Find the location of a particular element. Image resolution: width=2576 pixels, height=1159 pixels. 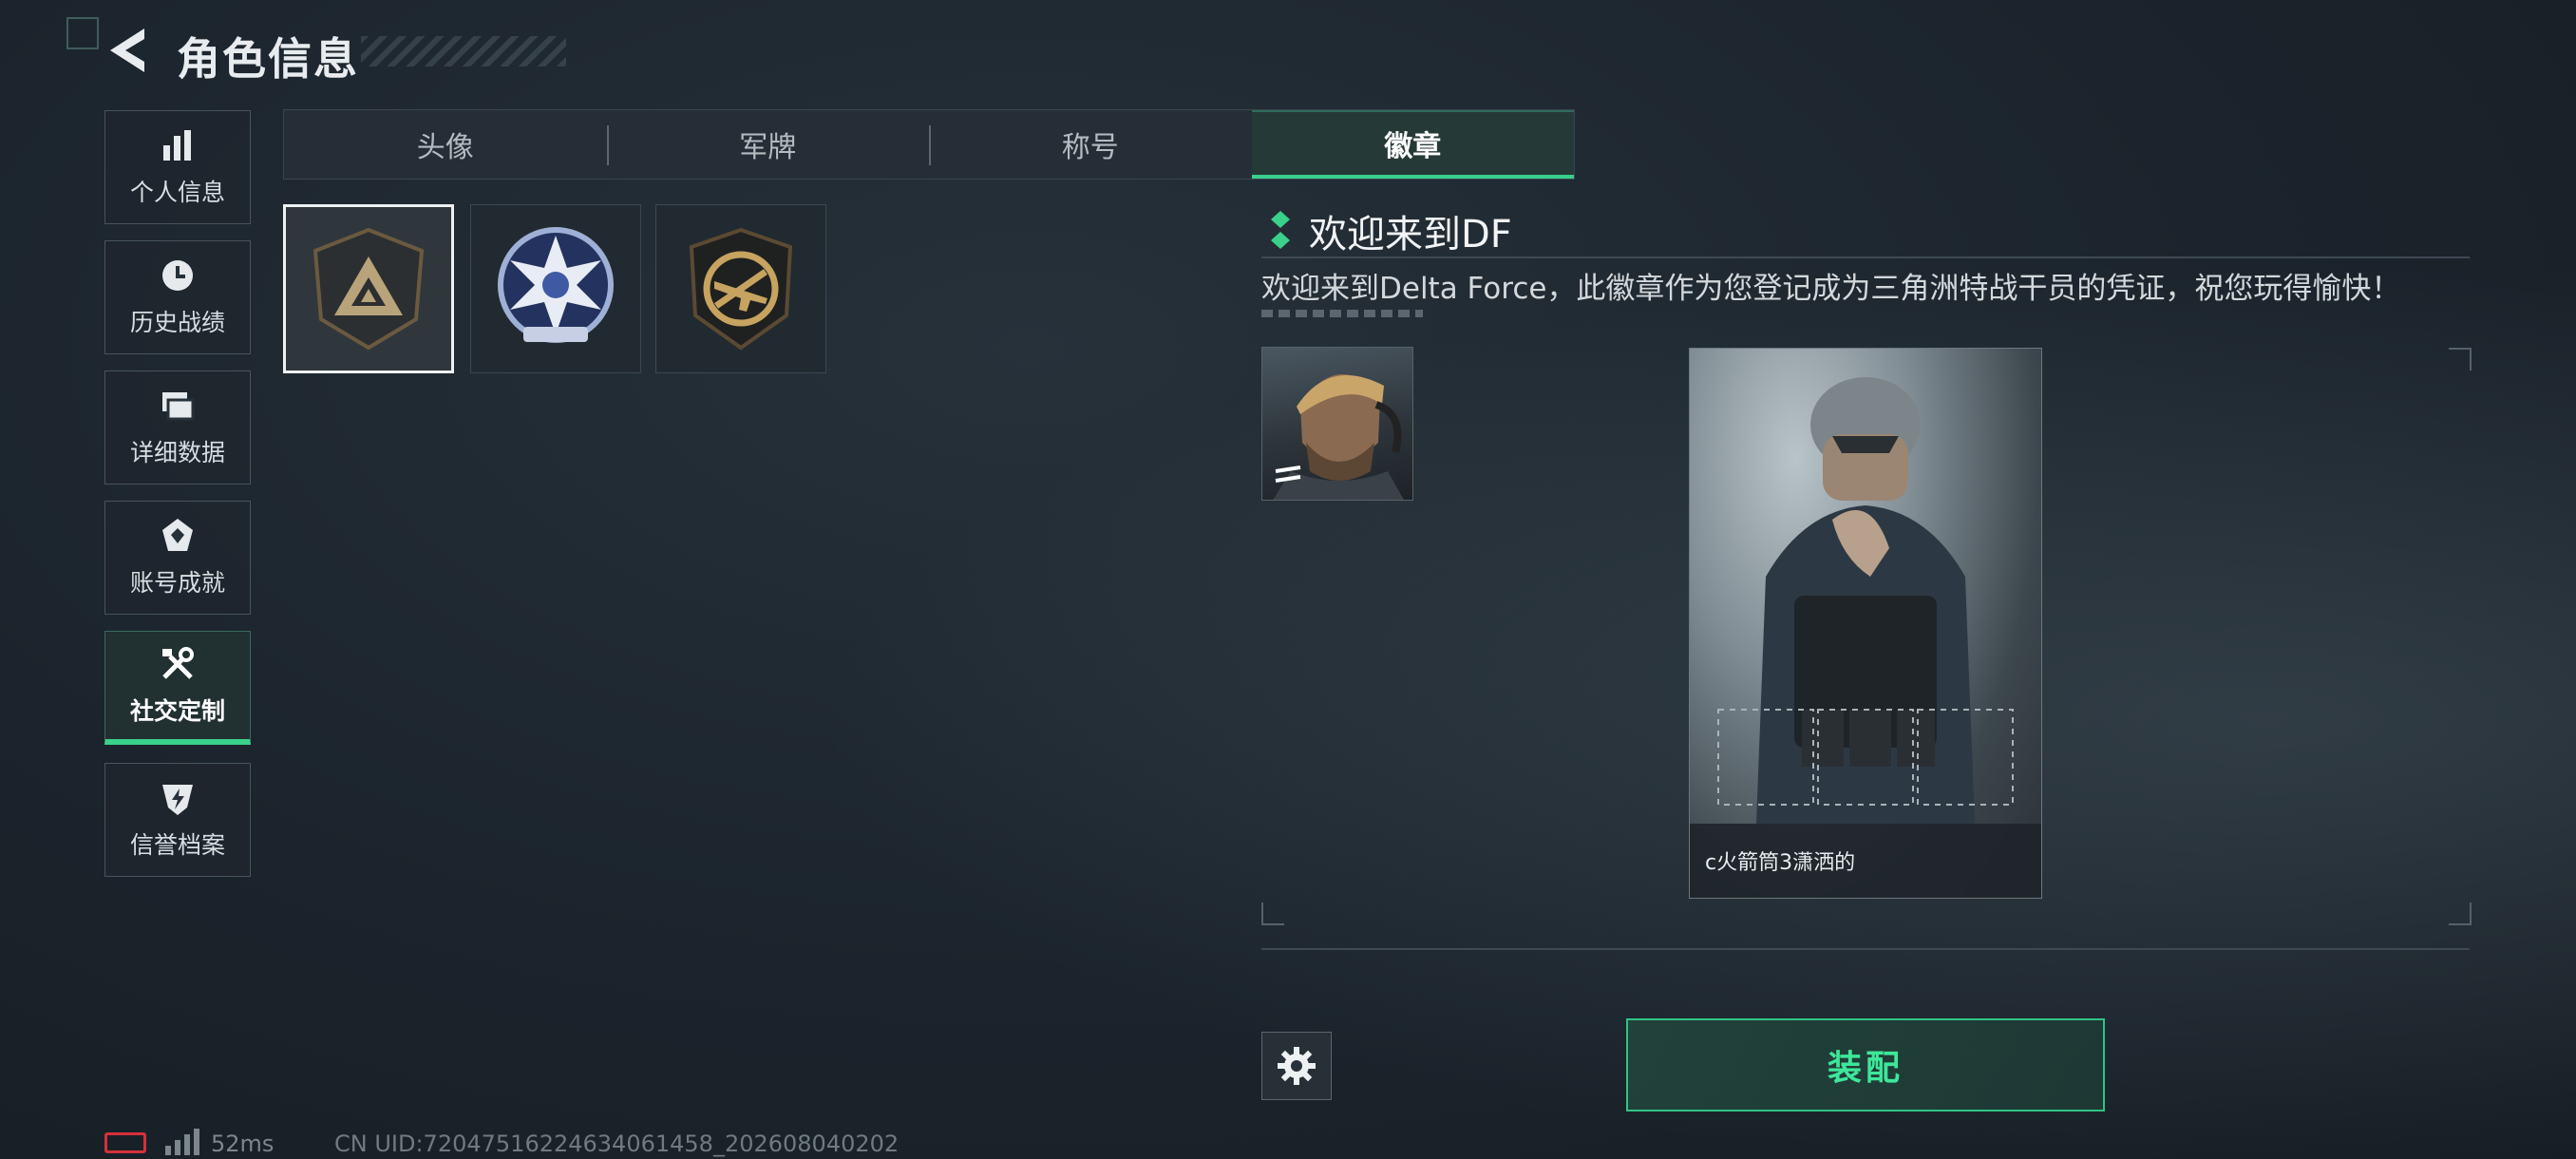

tab-dogtag: 军牌 is located at coordinates (768, 144).